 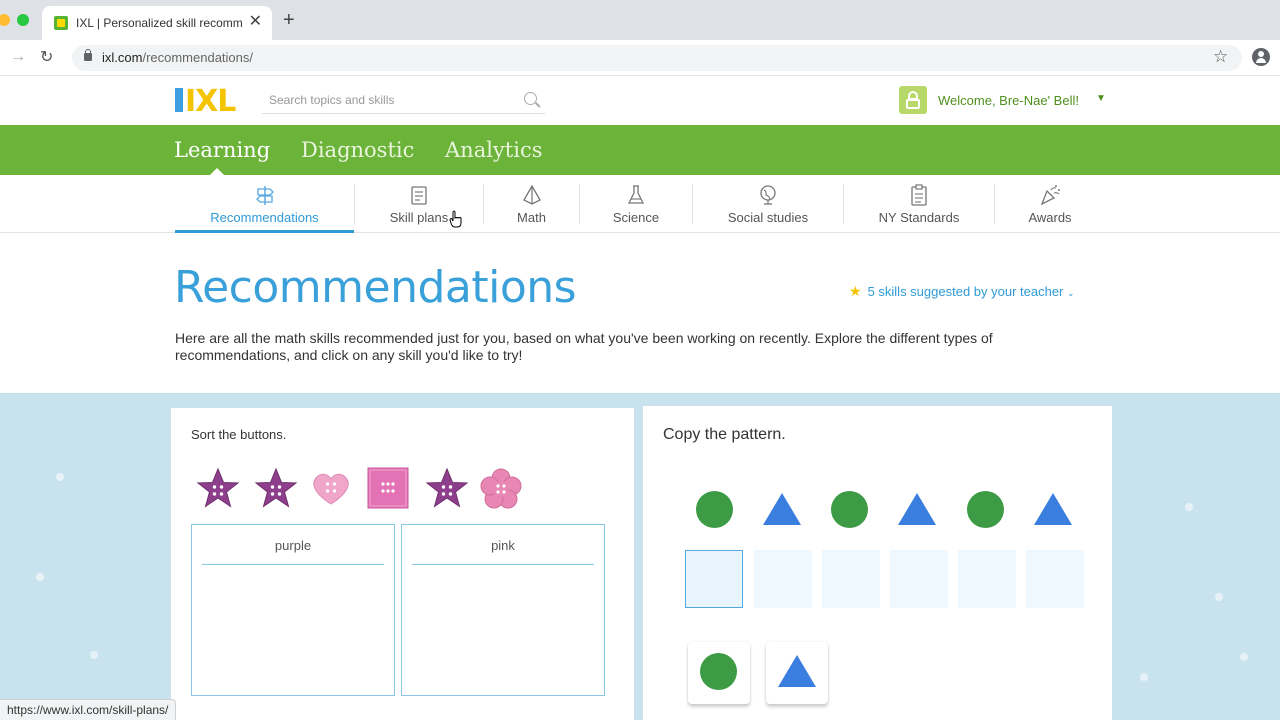 I want to click on logo-blue-bar, so click(x=179, y=100).